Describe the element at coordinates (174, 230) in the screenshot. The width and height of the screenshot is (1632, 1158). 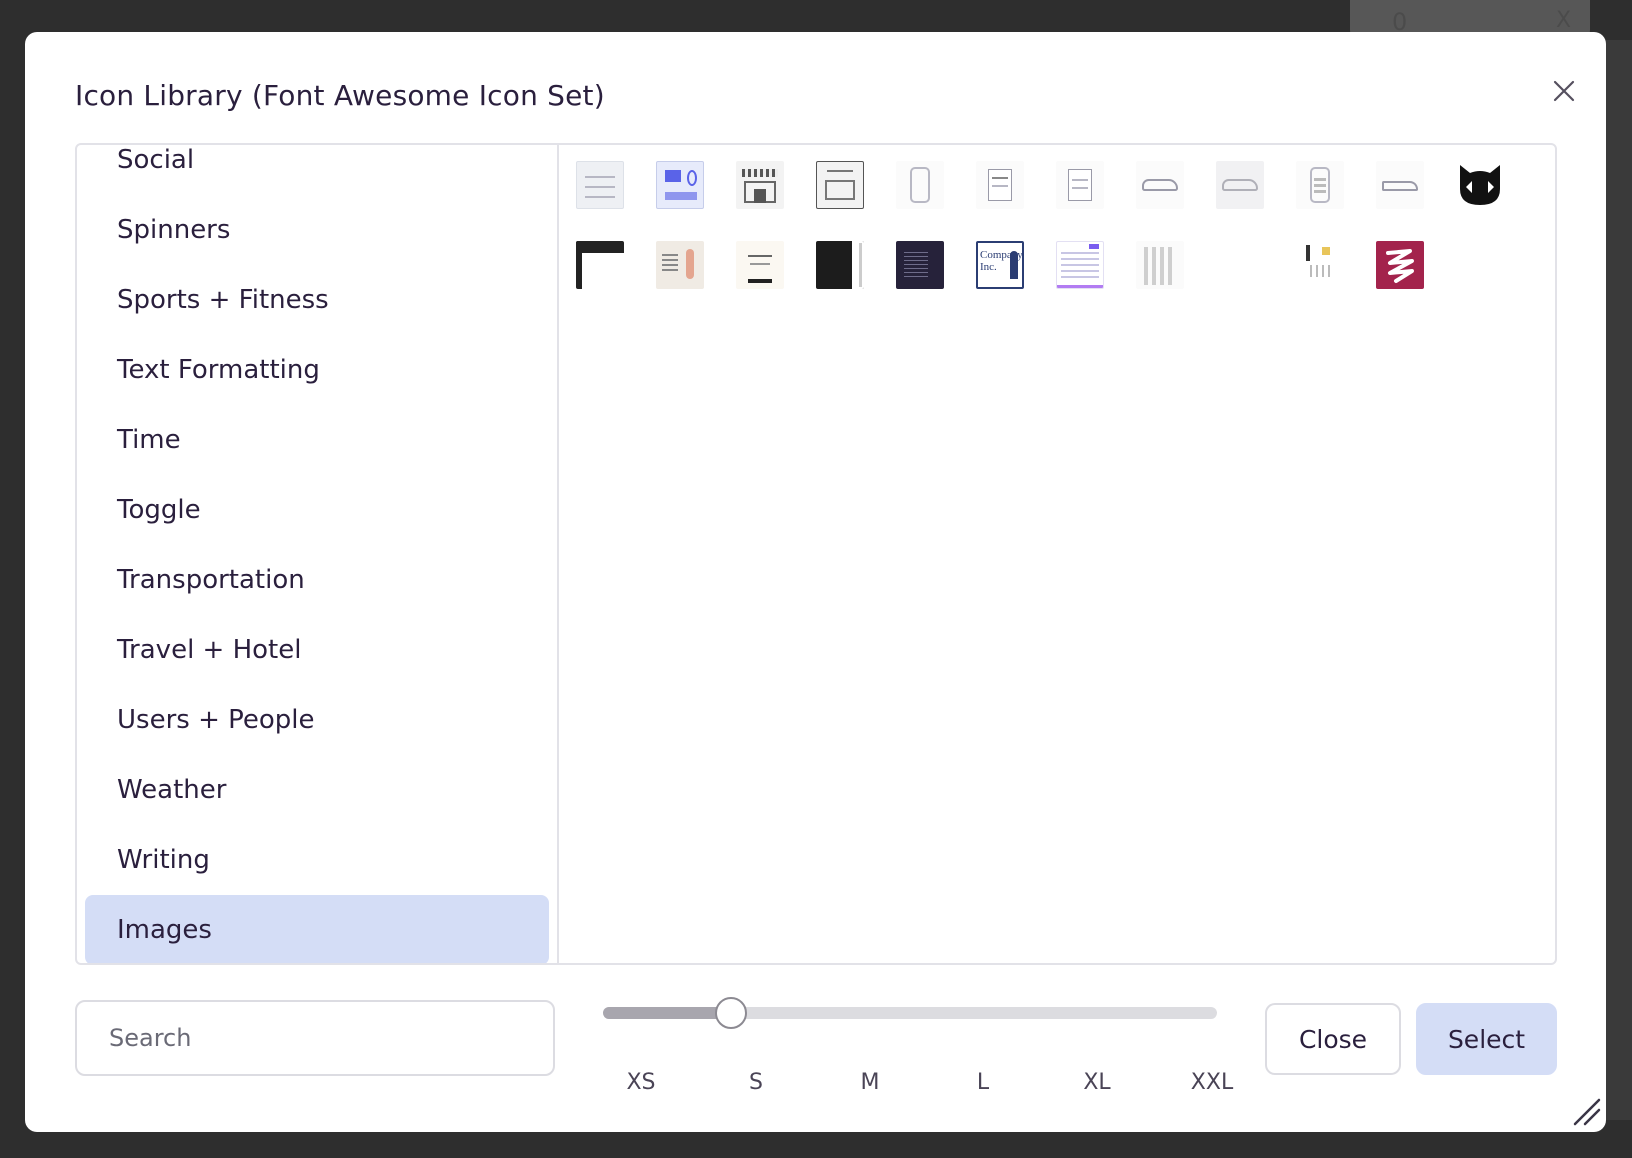
I see `category-label: Spinners` at that location.